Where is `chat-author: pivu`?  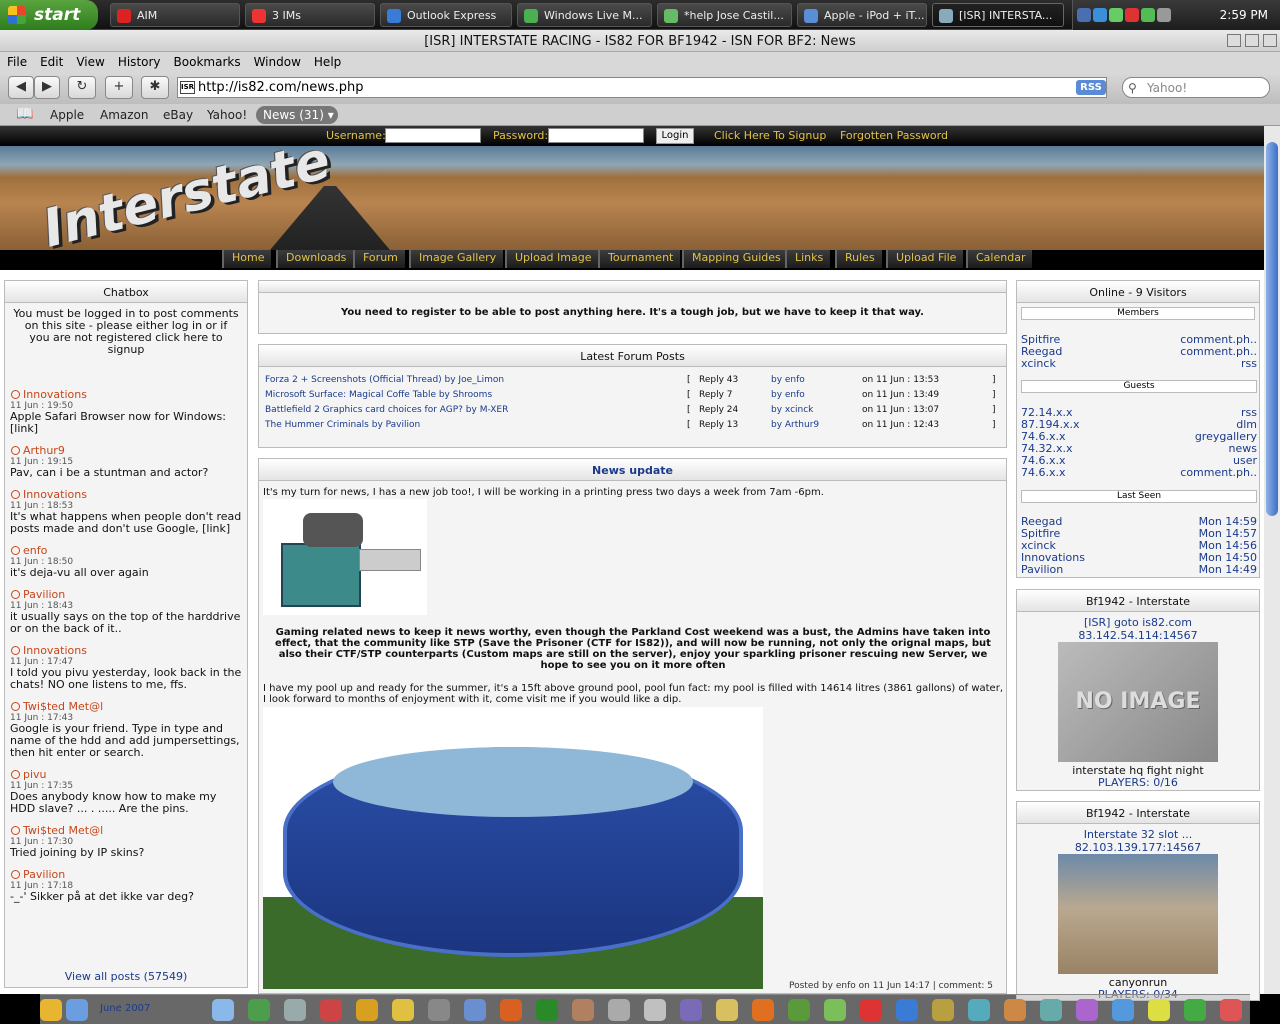 chat-author: pivu is located at coordinates (126, 774).